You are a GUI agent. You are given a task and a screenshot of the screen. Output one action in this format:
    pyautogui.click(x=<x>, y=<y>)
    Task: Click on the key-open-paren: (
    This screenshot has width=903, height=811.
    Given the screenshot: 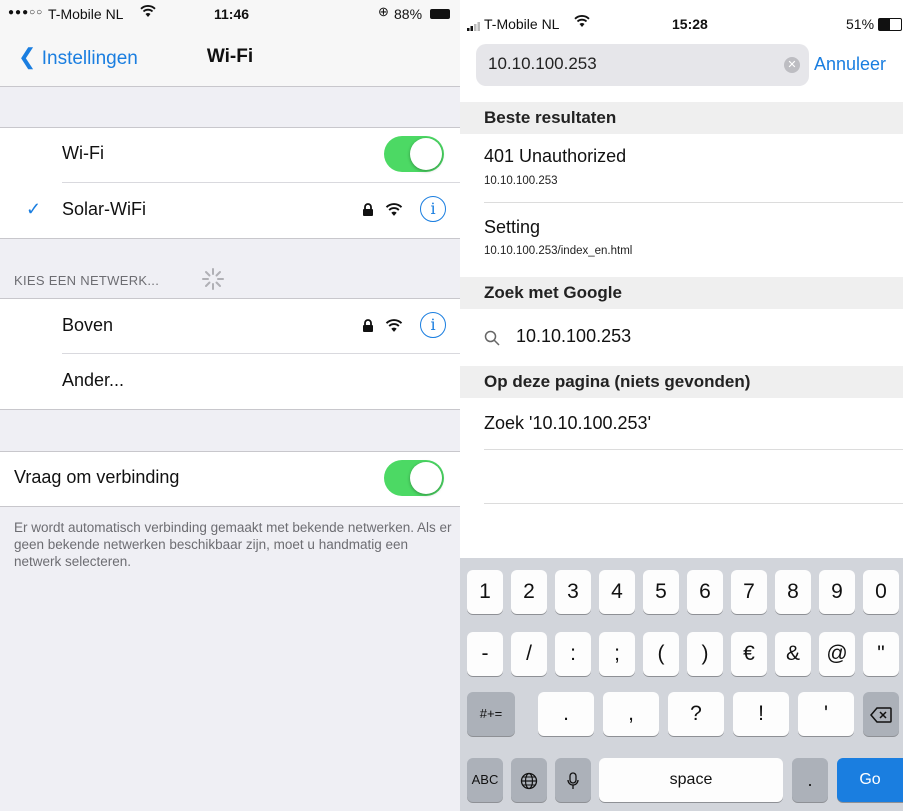 What is the action you would take?
    pyautogui.click(x=661, y=654)
    